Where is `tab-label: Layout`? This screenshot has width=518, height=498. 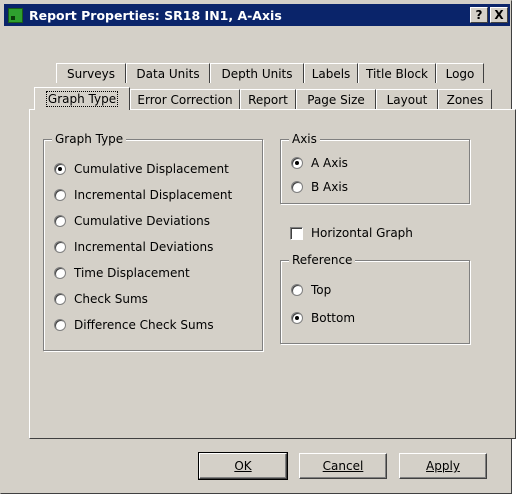 tab-label: Layout is located at coordinates (407, 99).